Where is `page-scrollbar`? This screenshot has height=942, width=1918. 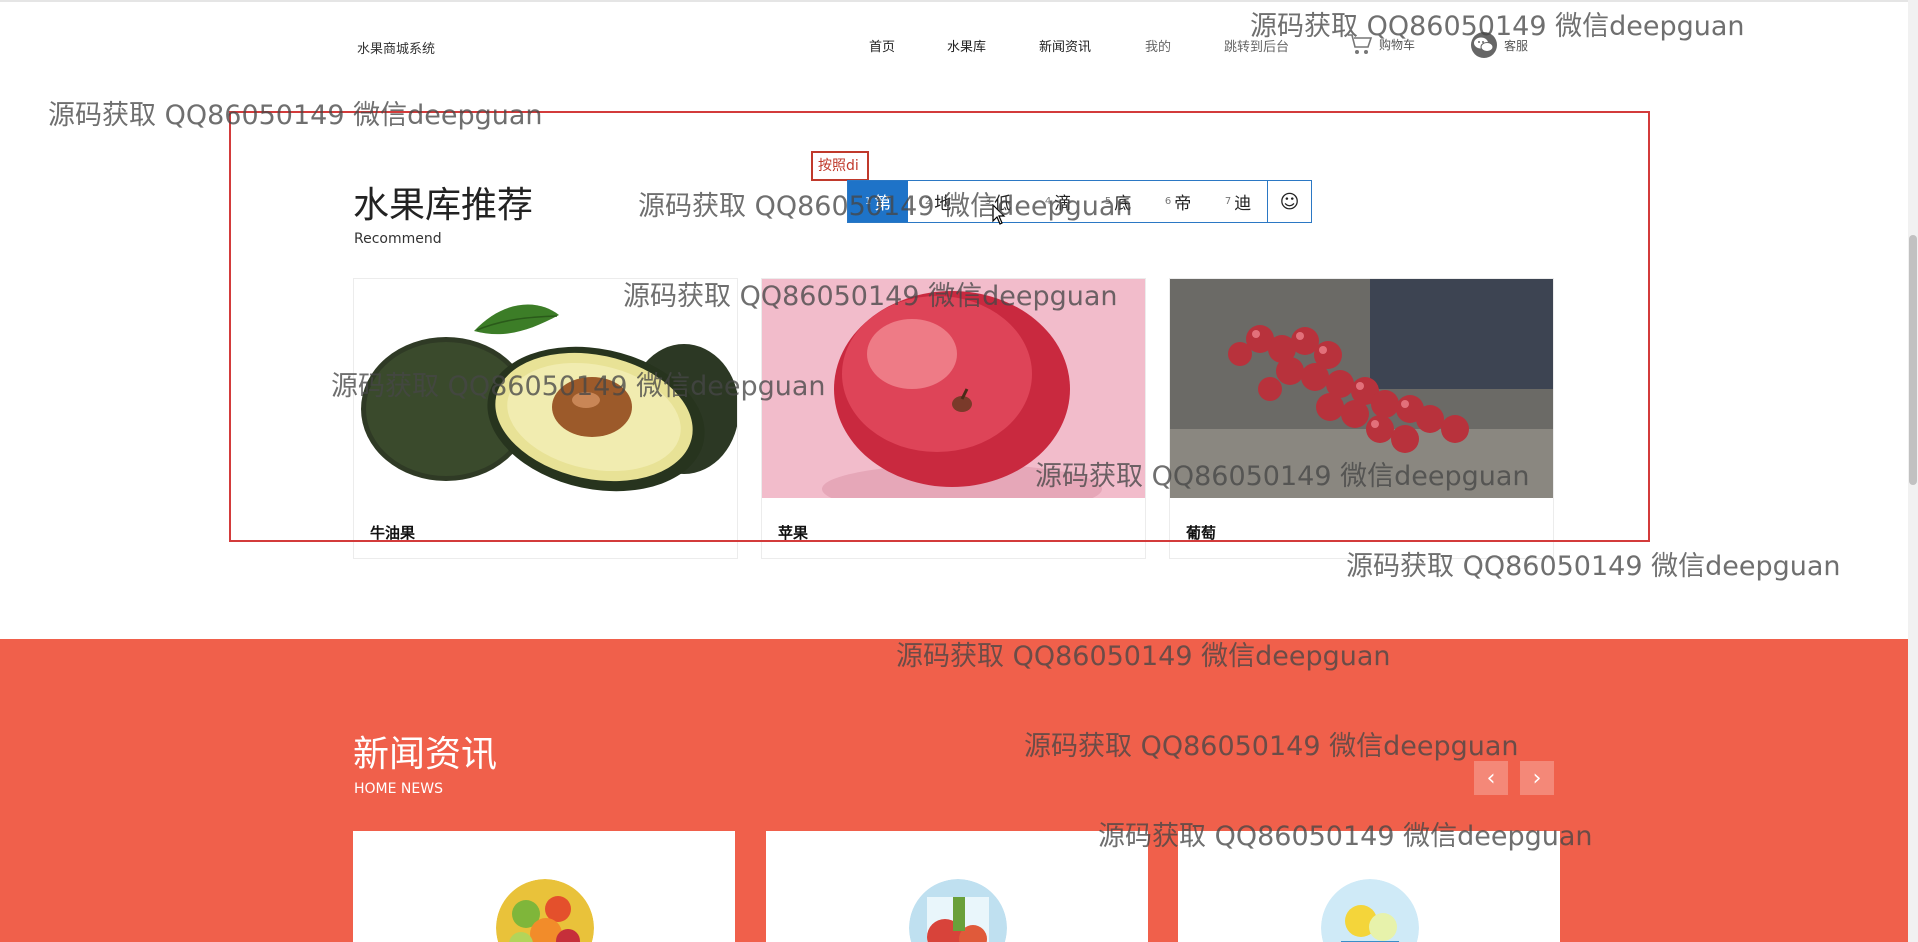
page-scrollbar is located at coordinates (1913, 471).